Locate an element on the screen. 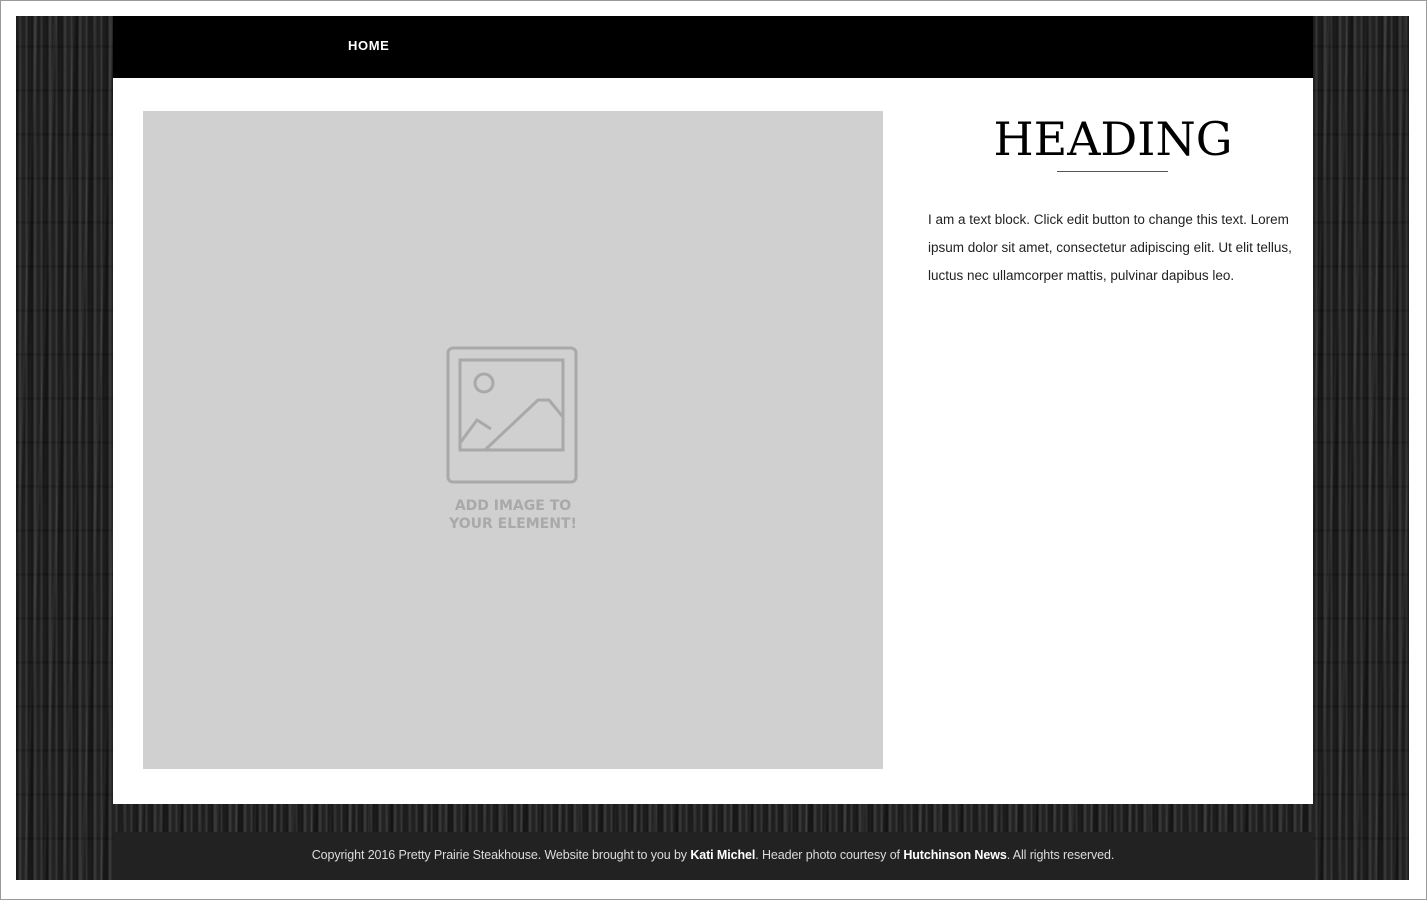  section-heading: HEADING is located at coordinates (1113, 139).